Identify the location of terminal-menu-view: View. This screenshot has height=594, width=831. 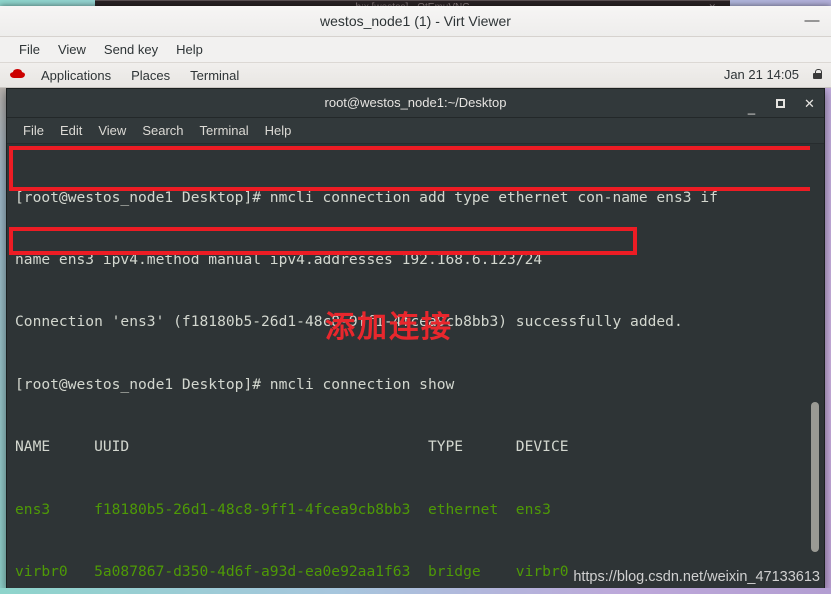
(112, 130).